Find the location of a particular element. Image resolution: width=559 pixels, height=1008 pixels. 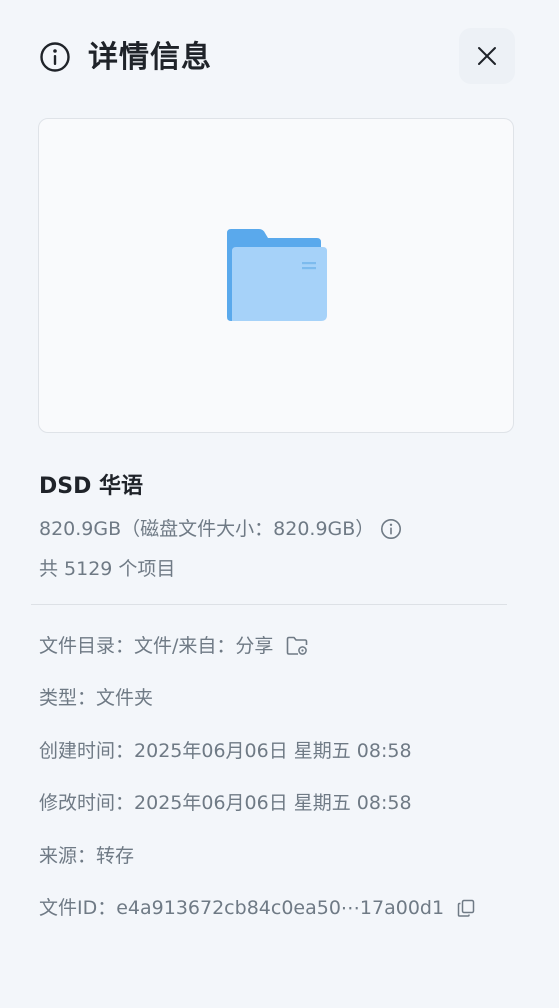

detail-modified: 修改时间： 2025年06月06日 星期五 08:58 is located at coordinates (225, 803).